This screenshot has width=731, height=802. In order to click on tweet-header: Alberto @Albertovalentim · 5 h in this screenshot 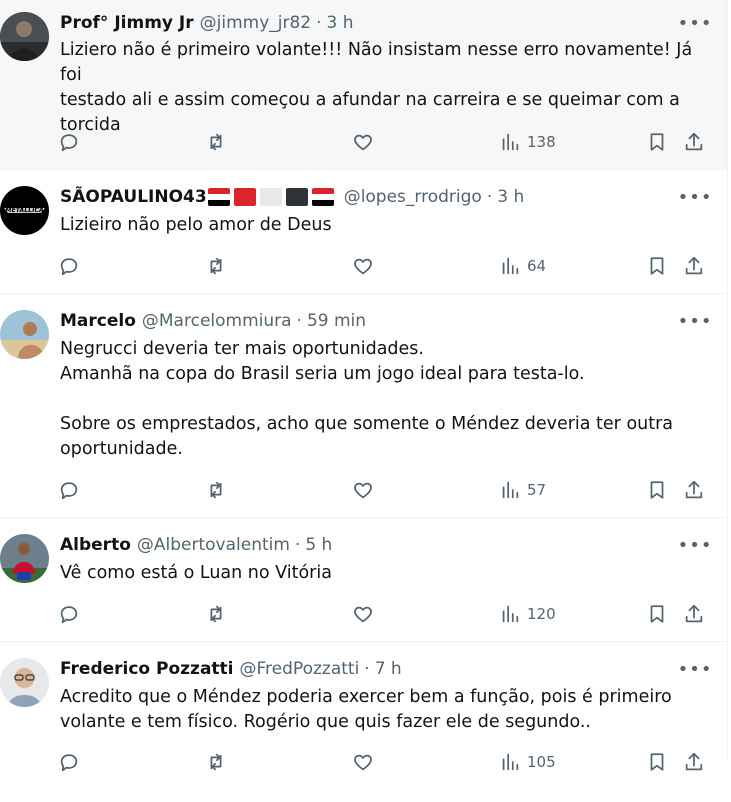, I will do `click(196, 545)`.